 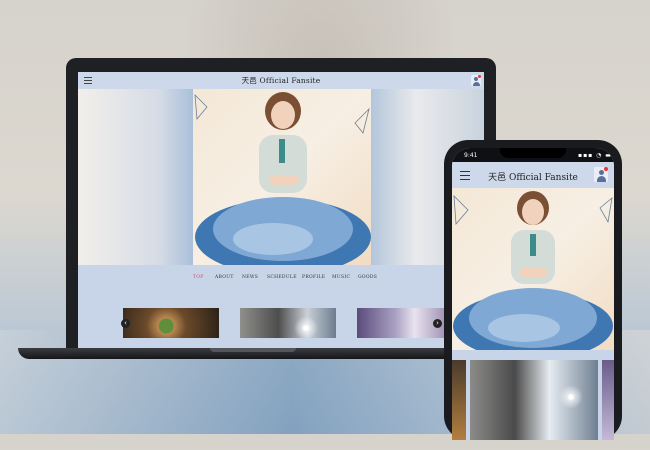 I want to click on nav-item-top: TOP, so click(x=198, y=277).